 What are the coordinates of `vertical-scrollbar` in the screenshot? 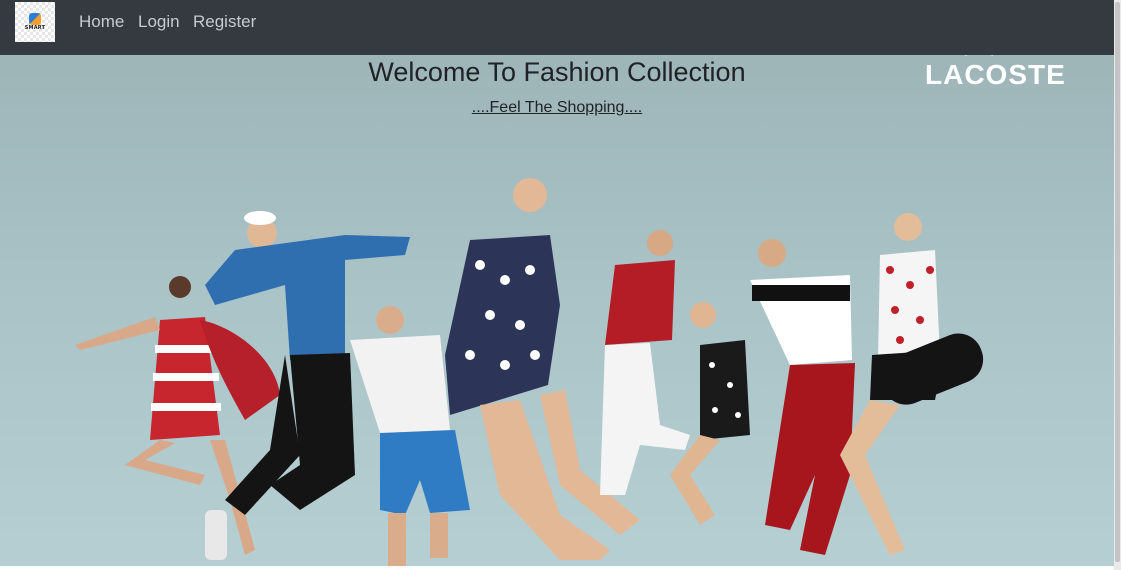 It's located at (1117, 285).